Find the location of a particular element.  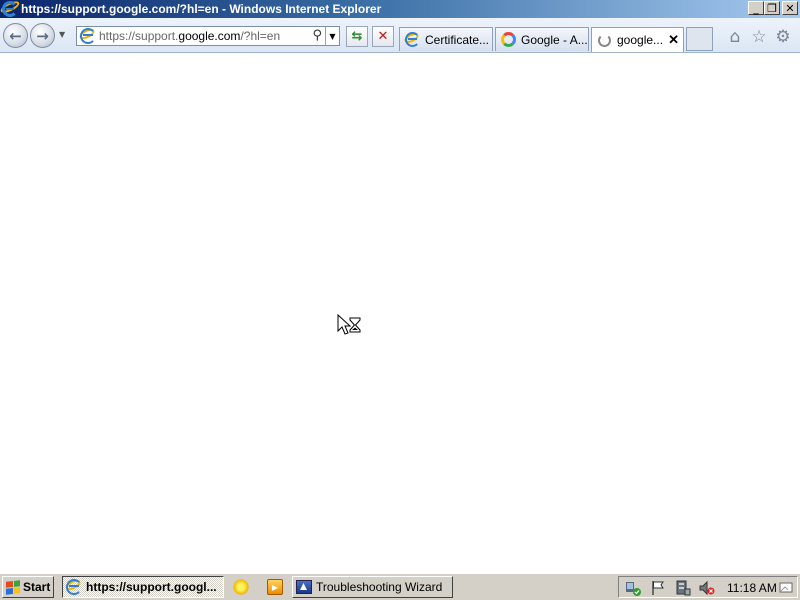

start-button: Start is located at coordinates (28, 587).